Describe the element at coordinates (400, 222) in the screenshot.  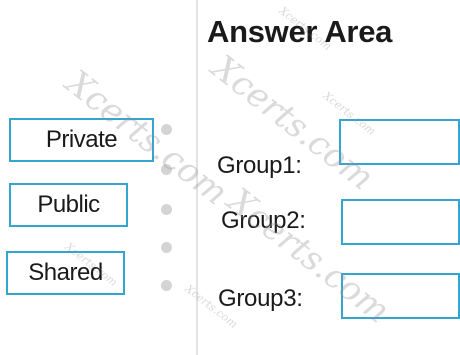
I see `group2-drop-target` at that location.